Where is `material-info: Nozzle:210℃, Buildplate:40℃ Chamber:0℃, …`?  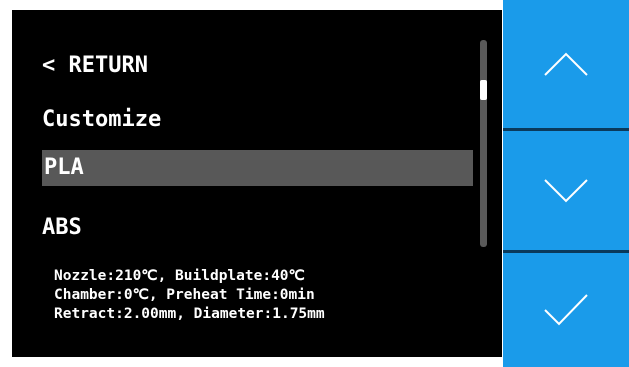 material-info: Nozzle:210℃, Buildplate:40℃ Chamber:0℃, … is located at coordinates (189, 295).